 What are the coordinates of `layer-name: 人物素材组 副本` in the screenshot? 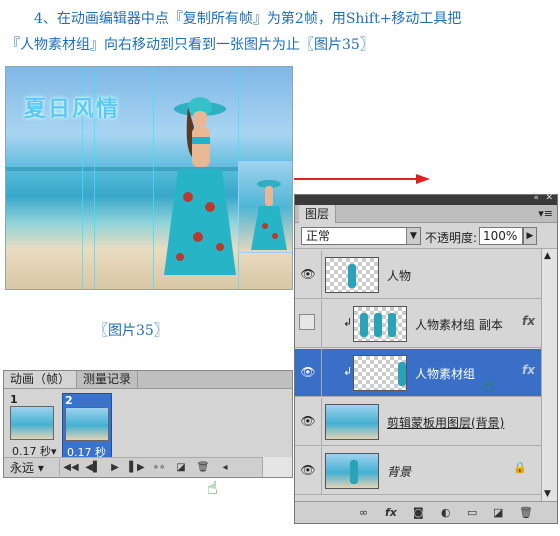 It's located at (459, 325).